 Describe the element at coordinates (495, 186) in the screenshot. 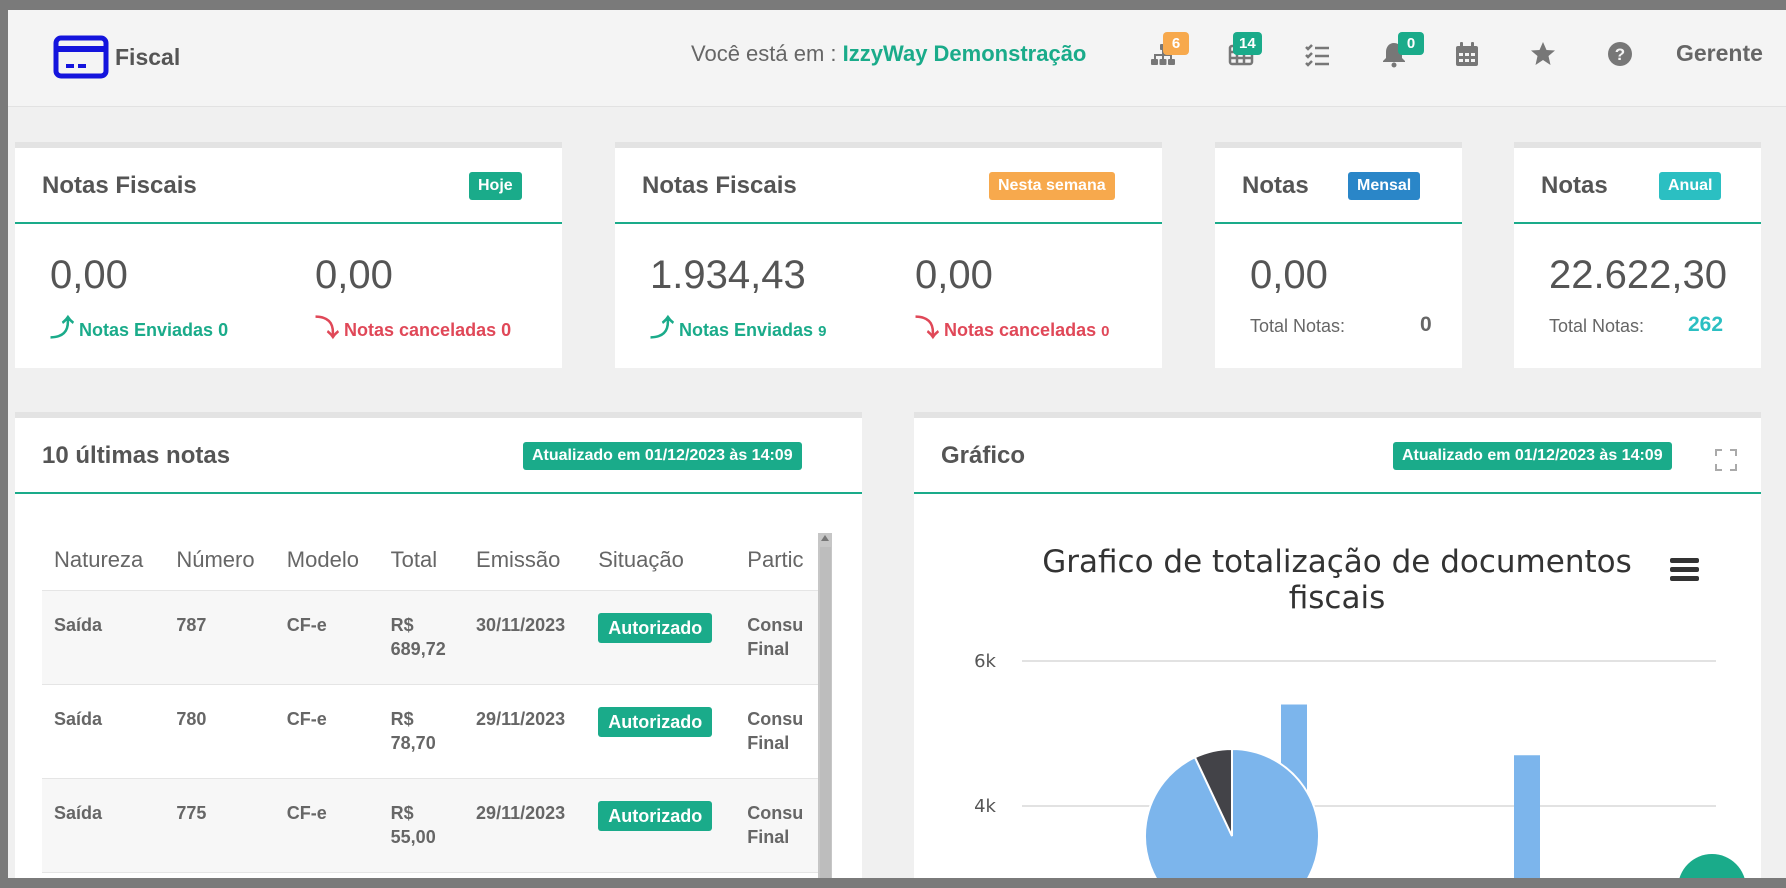

I see `period-badge-hoje: Hoje` at that location.